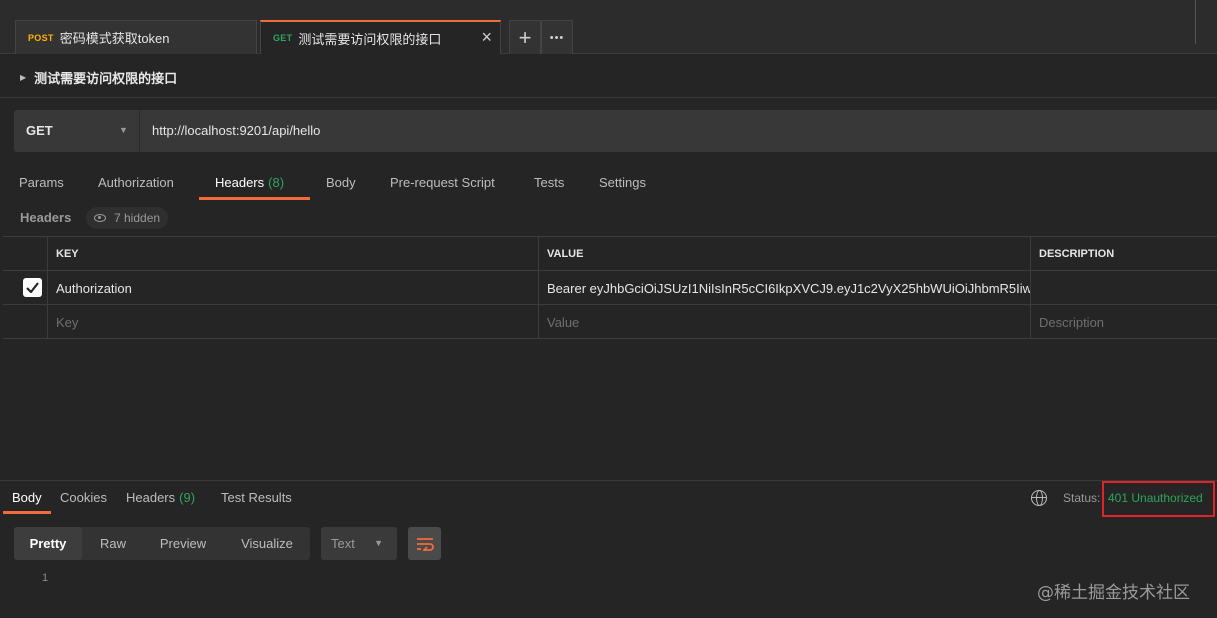  I want to click on tab-bar: POST 密码模式获取token GET 测试需要访问权限的接口 × + •••, so click(608, 27).